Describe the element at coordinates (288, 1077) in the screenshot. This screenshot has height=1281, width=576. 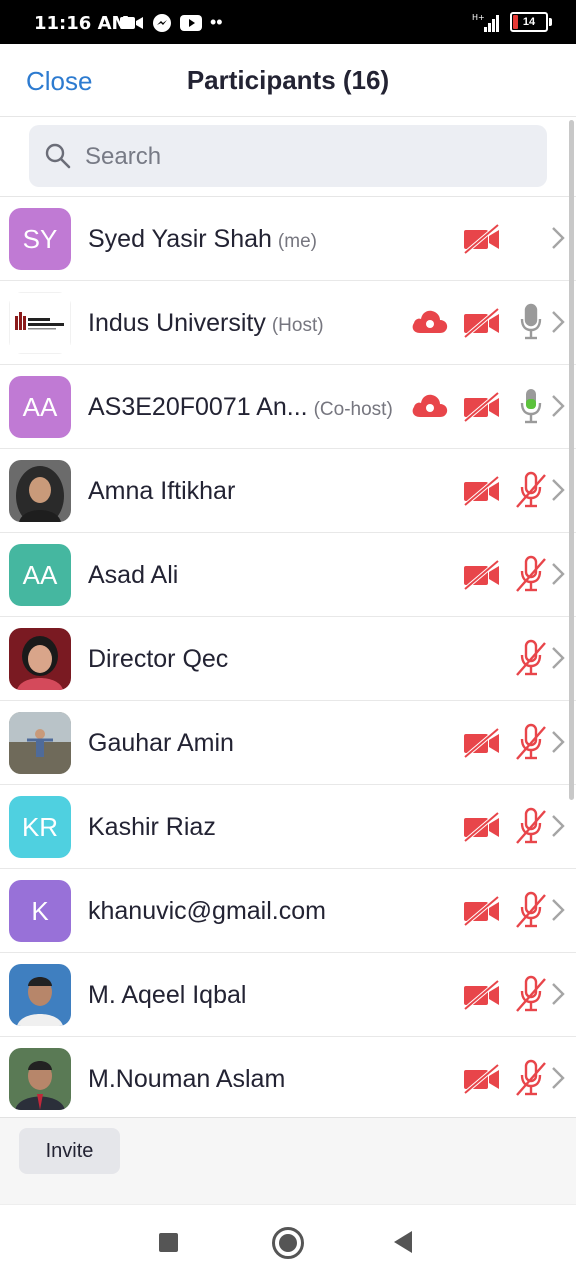
I see `participant-row: M.Nouman Aslam` at that location.